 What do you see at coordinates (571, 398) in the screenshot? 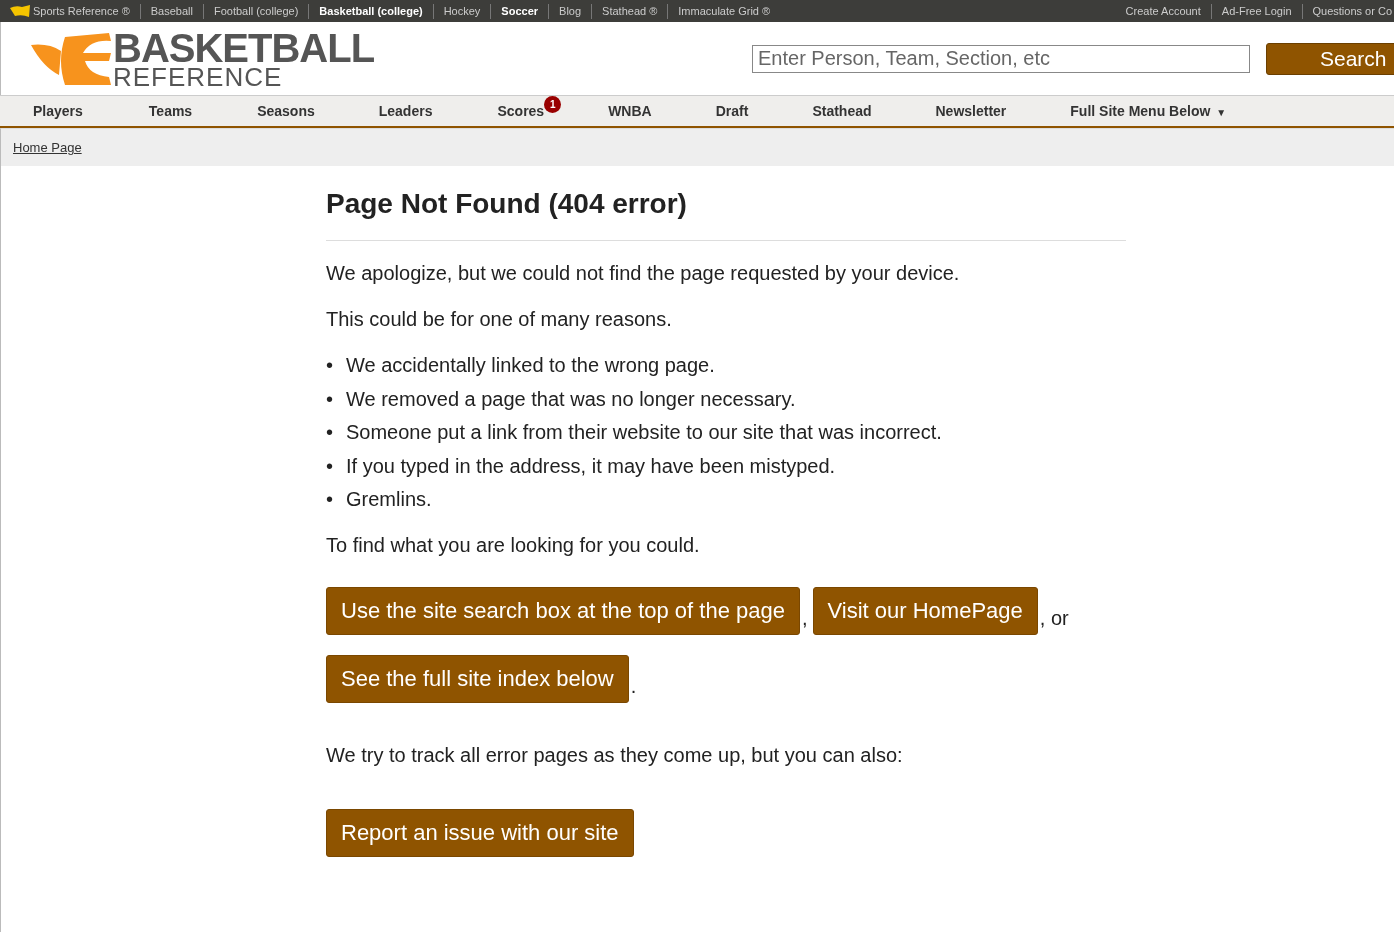
I see `list-item: We removed a page that was no longer necessary.` at bounding box center [571, 398].